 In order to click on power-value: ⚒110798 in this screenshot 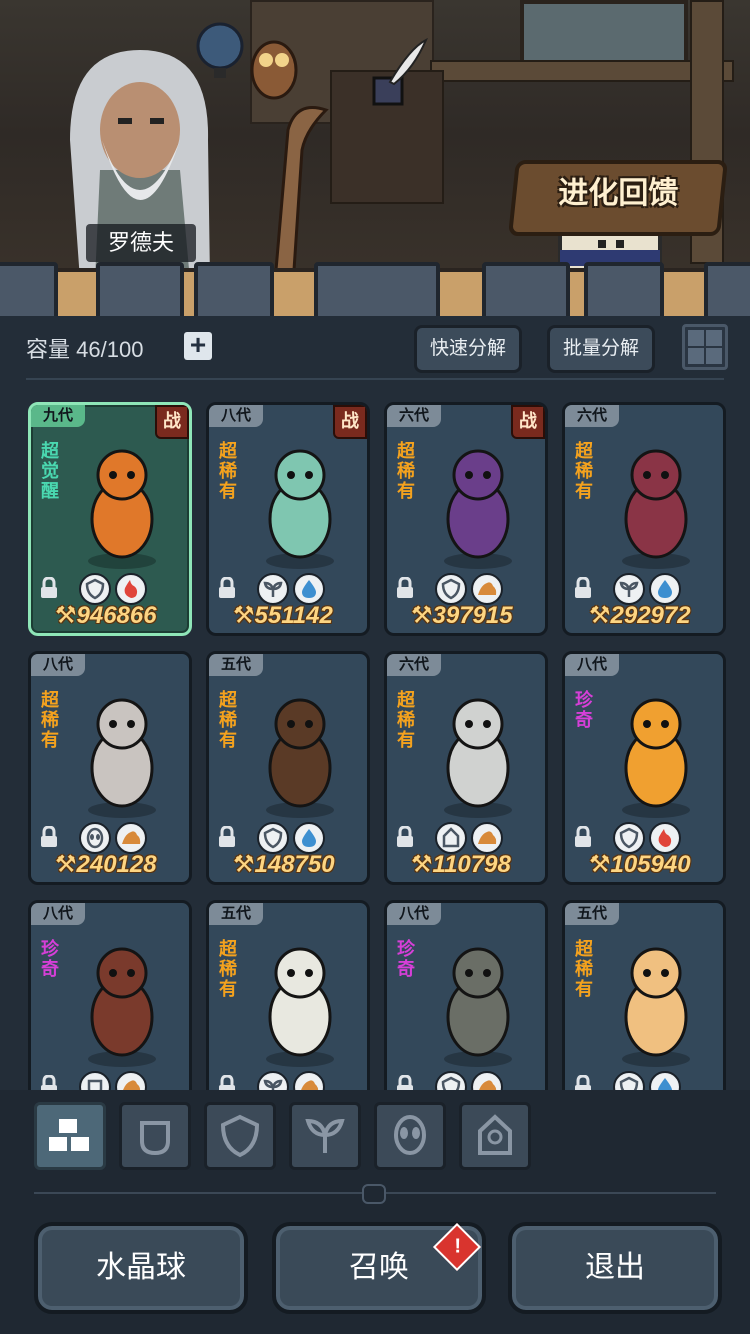, I will do `click(461, 864)`.